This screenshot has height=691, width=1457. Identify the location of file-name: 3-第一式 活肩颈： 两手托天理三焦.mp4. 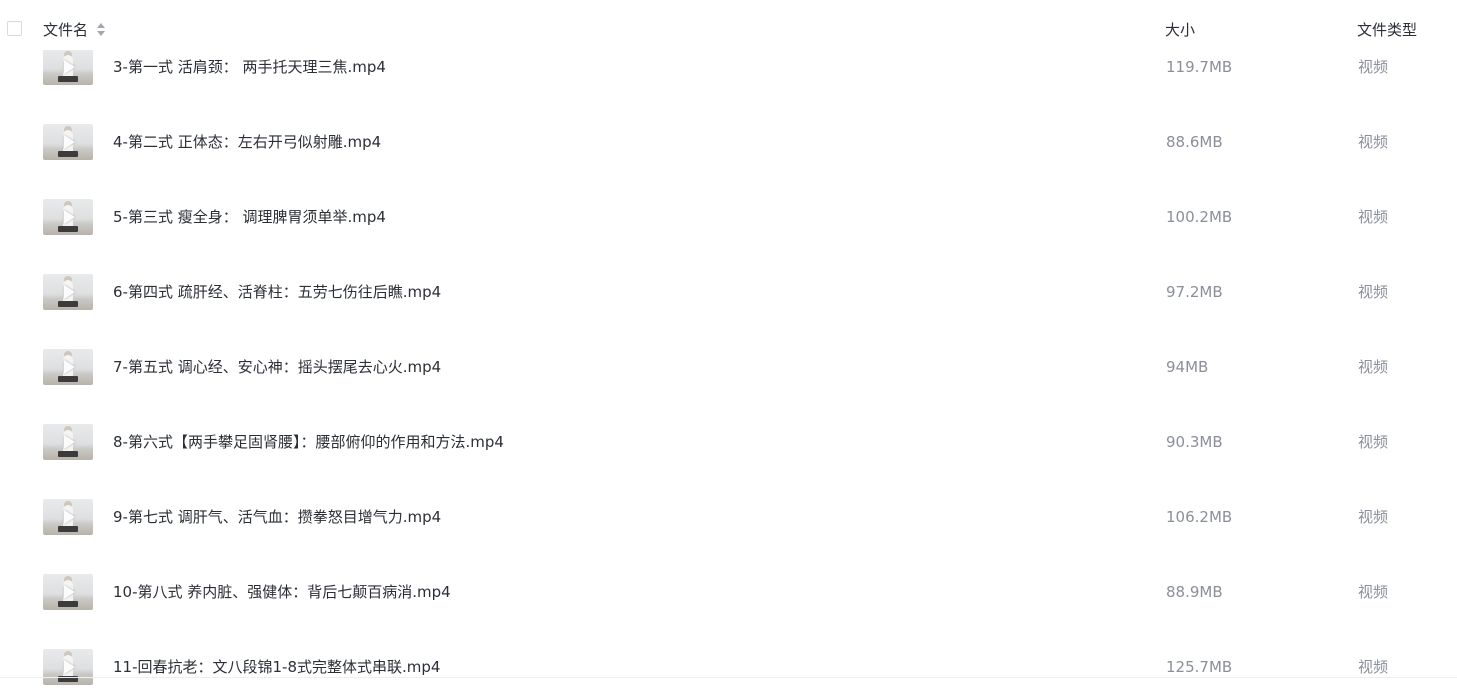
(249, 67).